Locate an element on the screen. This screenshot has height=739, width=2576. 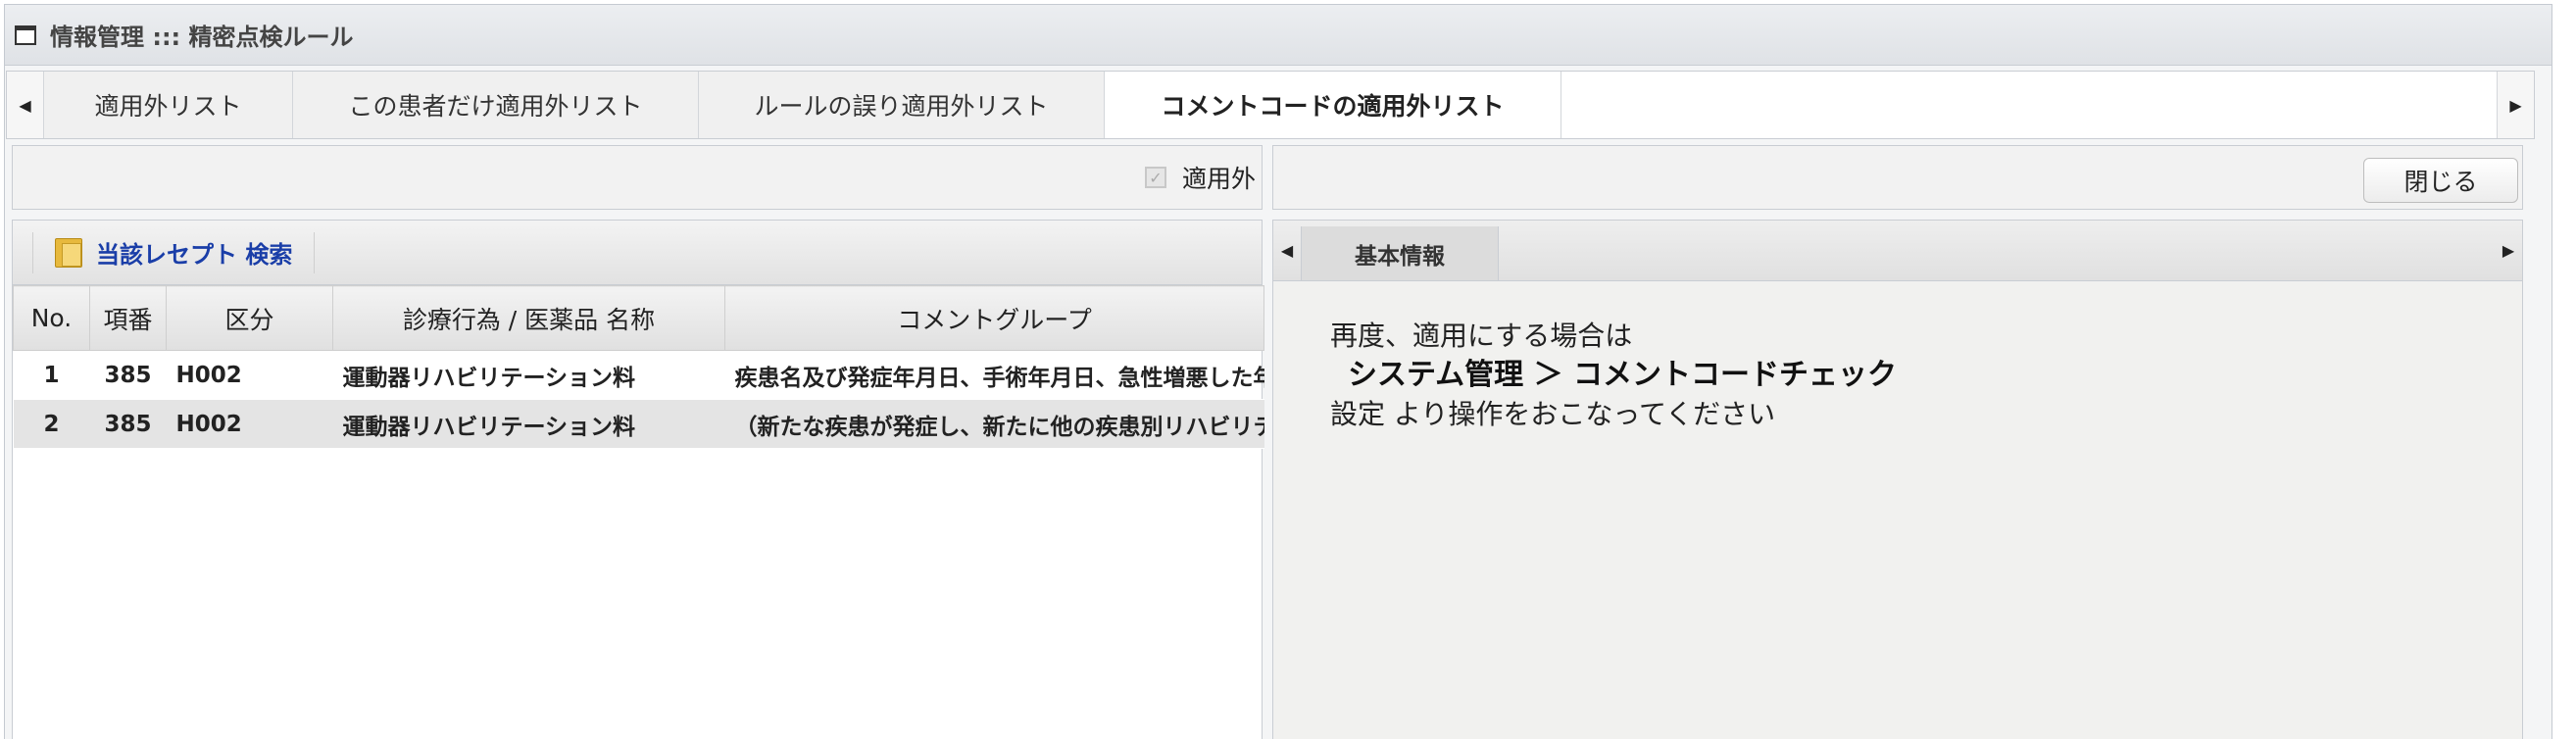
search-bar: 当該レセプト 検索 is located at coordinates (637, 253).